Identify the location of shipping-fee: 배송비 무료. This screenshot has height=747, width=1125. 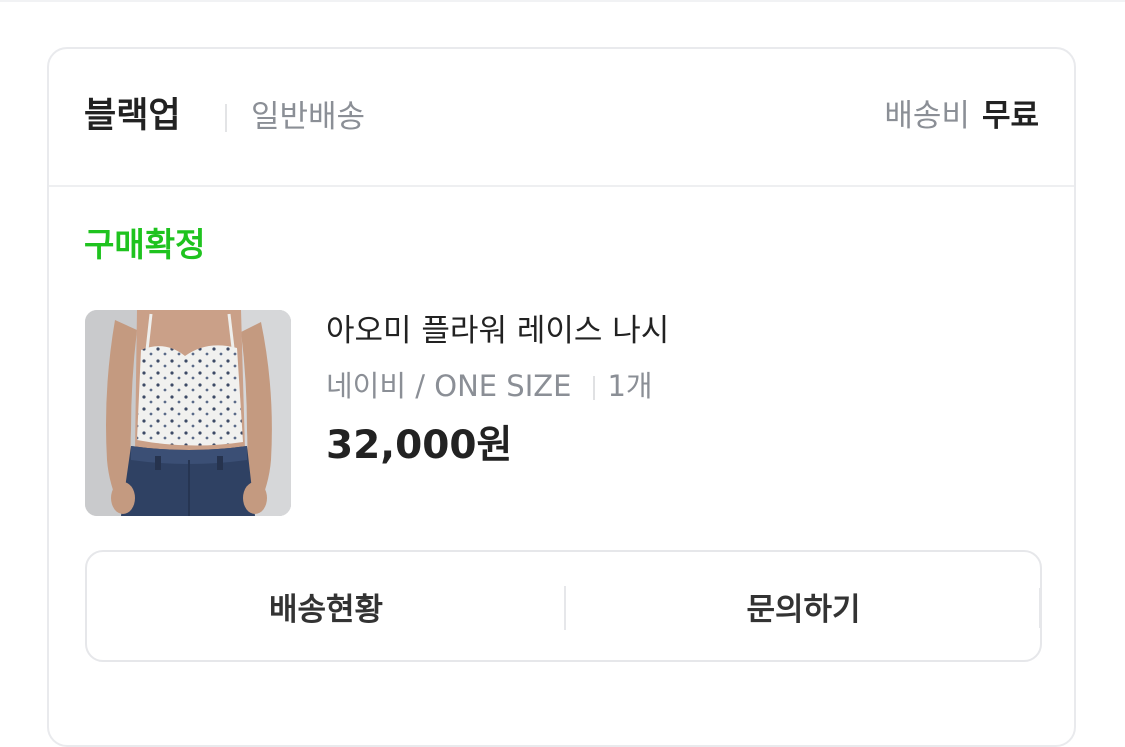
(961, 116).